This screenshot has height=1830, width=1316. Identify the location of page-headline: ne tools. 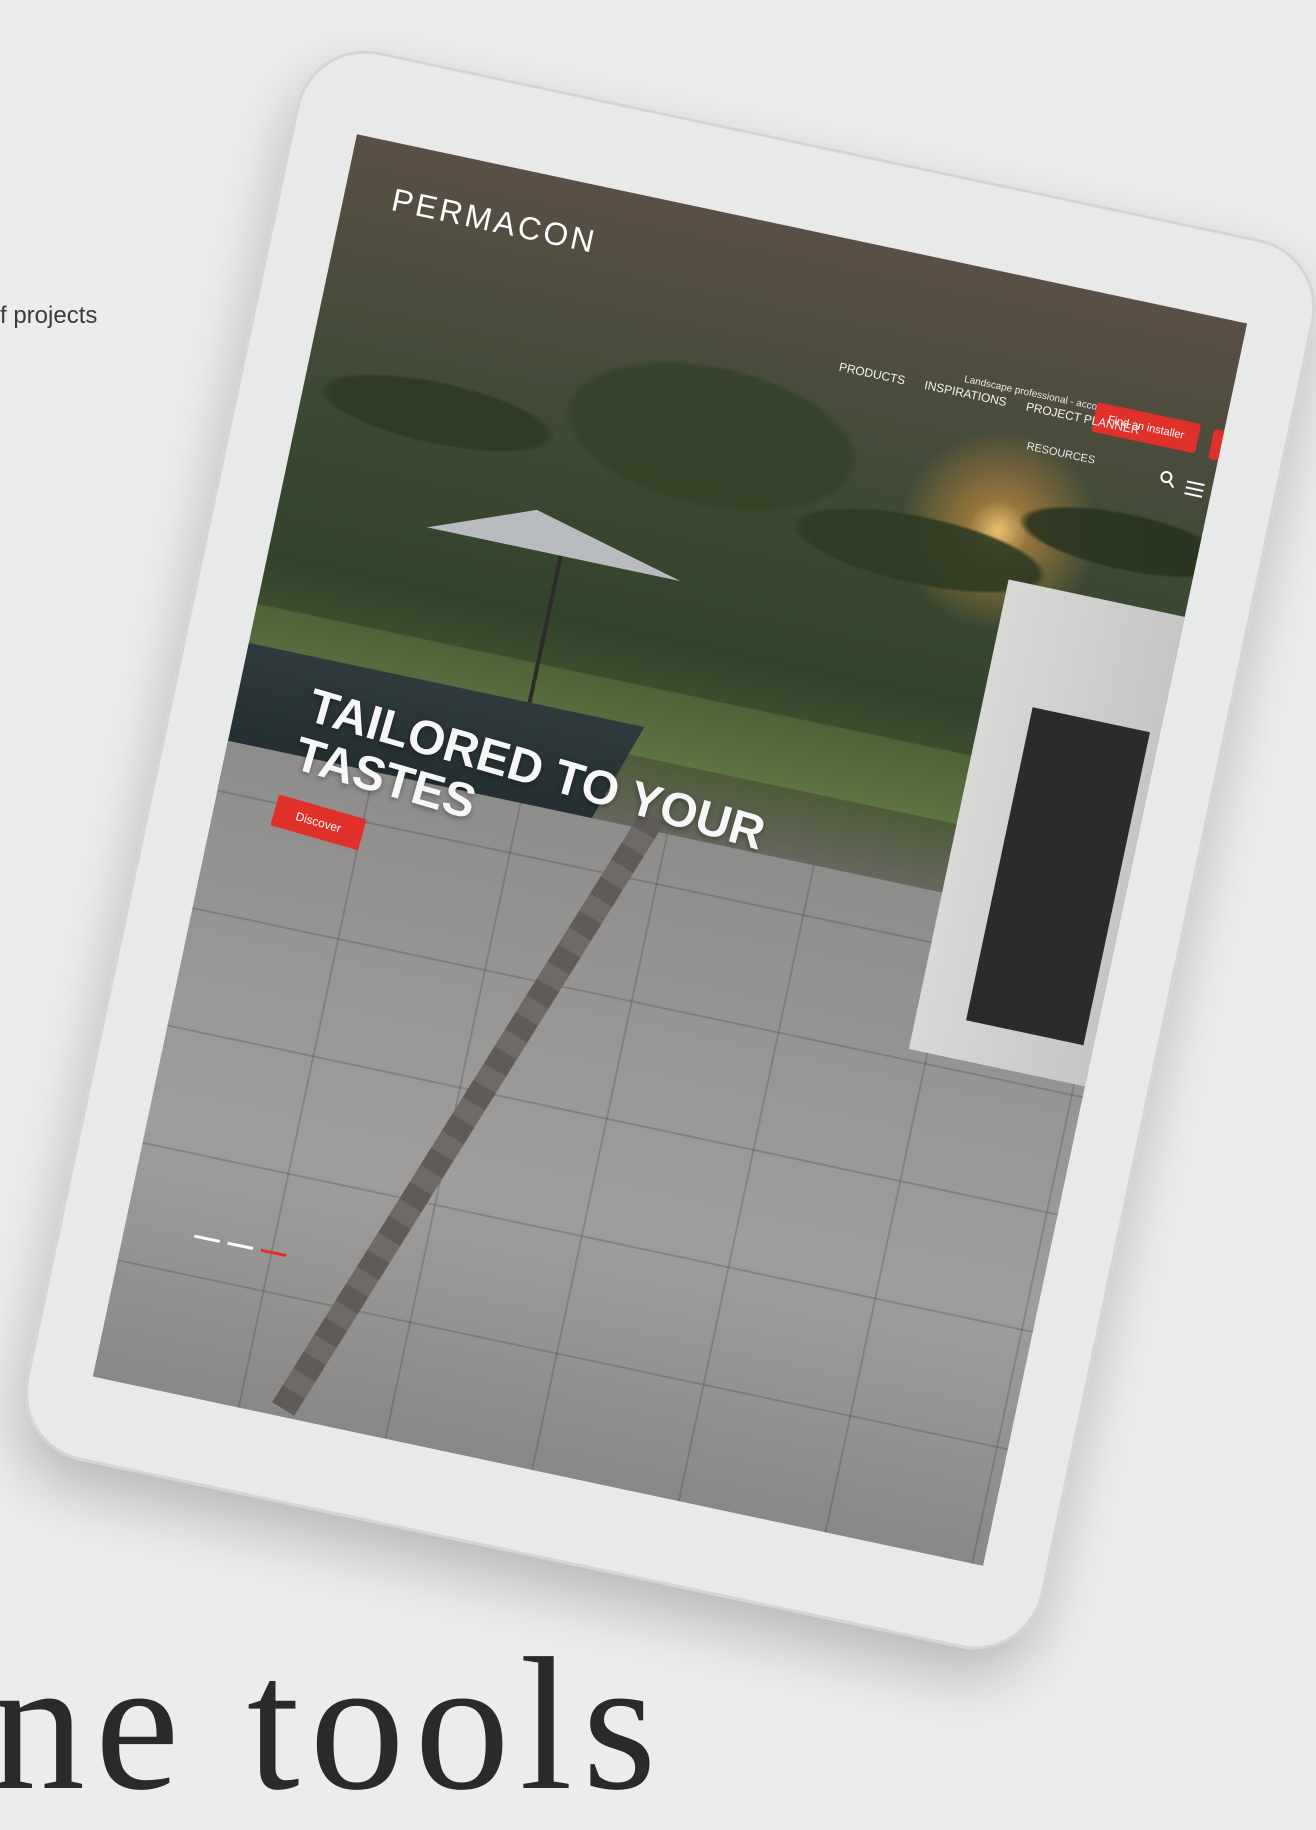
(333, 1725).